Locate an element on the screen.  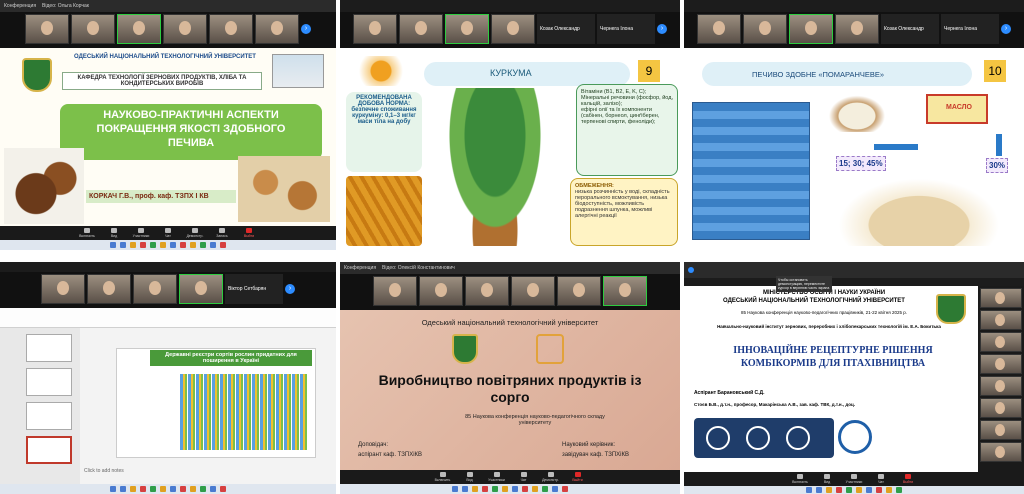
ribbon is located at coordinates (168, 318).